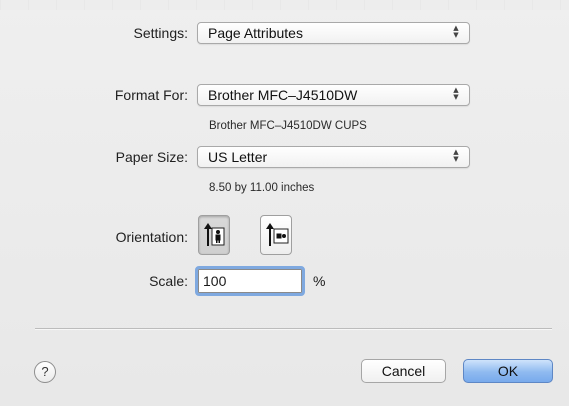 This screenshot has height=406, width=569. Describe the element at coordinates (250, 281) in the screenshot. I see `scale-input: 100` at that location.